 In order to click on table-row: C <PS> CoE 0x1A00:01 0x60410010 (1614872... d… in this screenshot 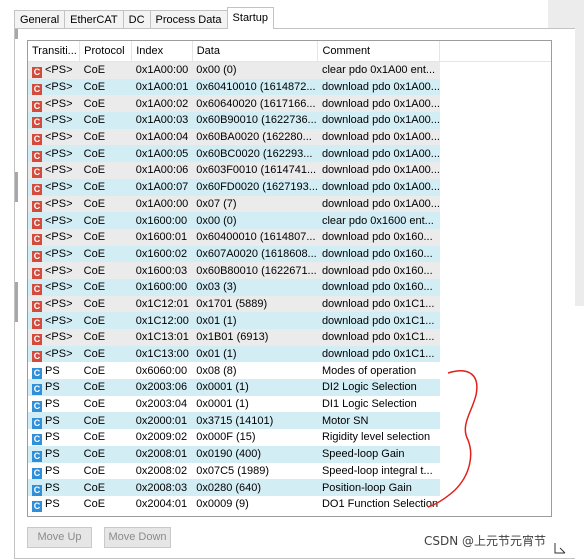, I will do `click(289, 87)`.